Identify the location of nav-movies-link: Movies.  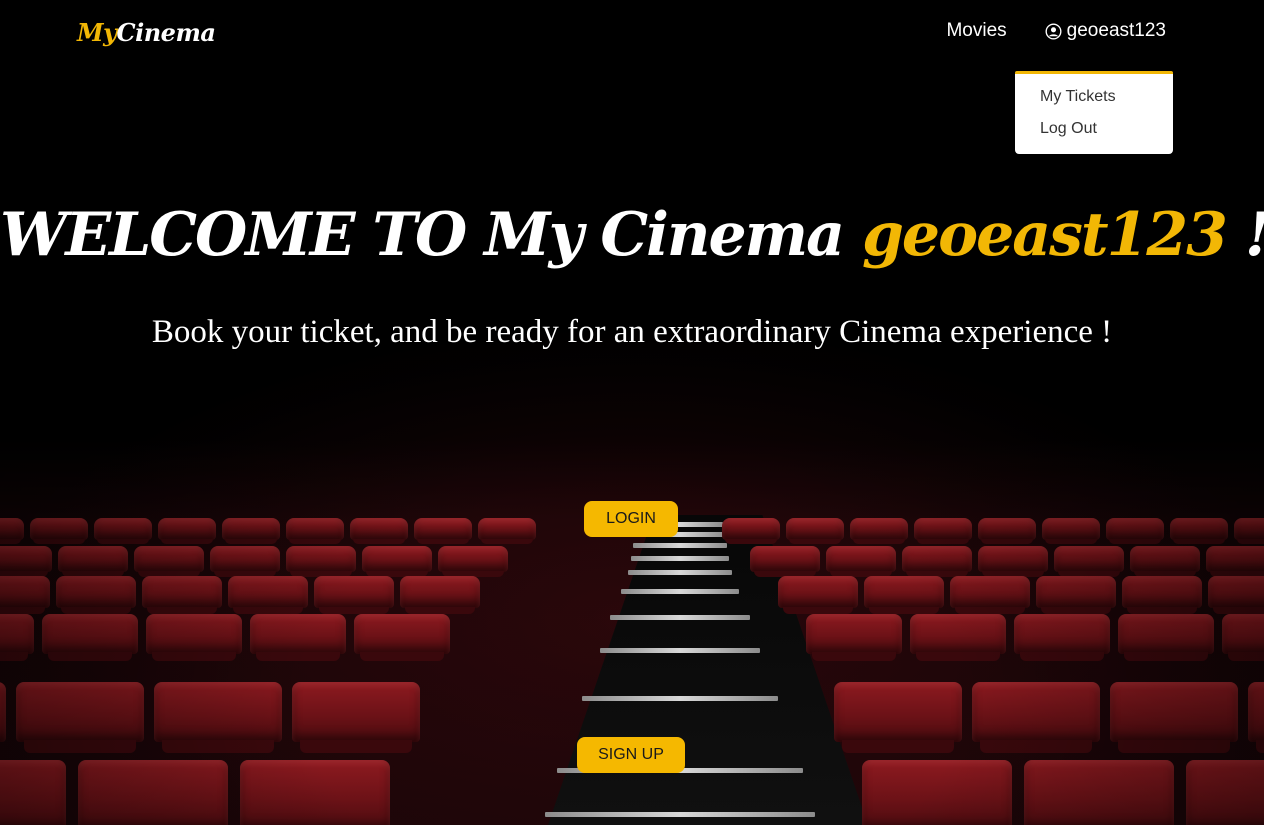
(976, 31).